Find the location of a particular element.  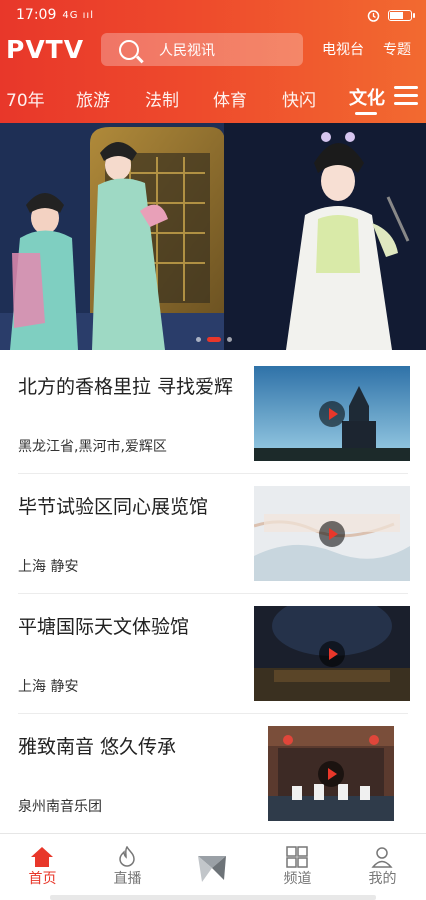

nav-home-label: 首页 is located at coordinates (42, 879).